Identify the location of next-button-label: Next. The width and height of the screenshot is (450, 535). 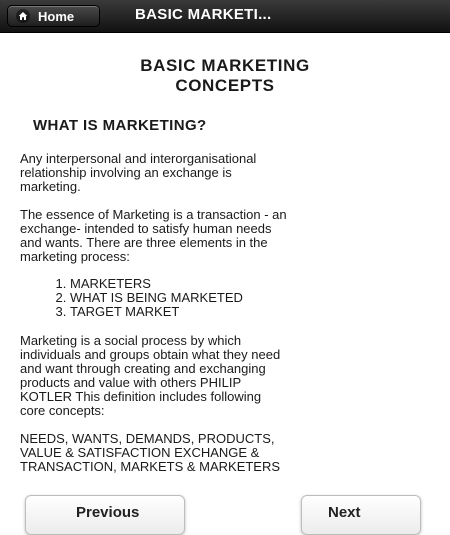
(344, 512).